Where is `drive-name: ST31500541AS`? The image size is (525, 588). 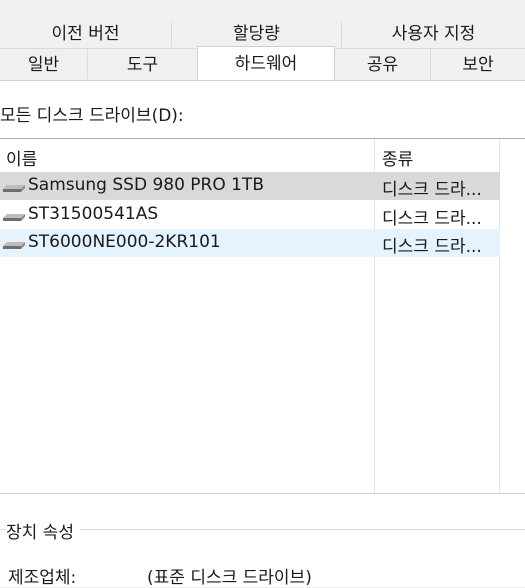 drive-name: ST31500541AS is located at coordinates (93, 214).